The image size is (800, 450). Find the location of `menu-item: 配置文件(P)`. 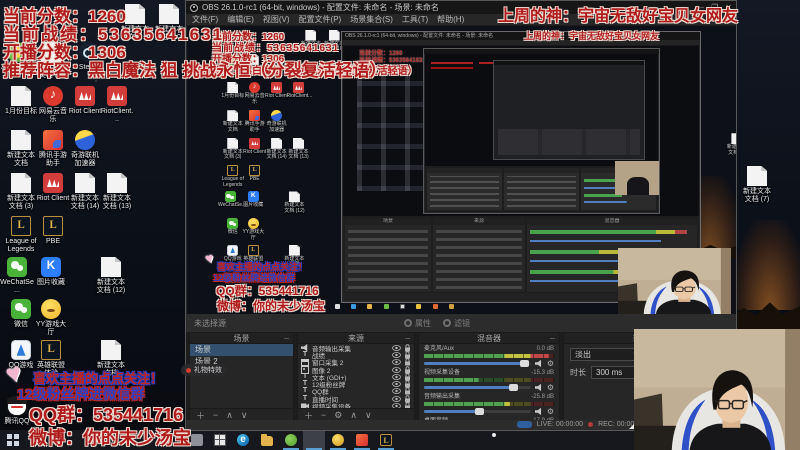

menu-item: 配置文件(P) is located at coordinates (320, 19).